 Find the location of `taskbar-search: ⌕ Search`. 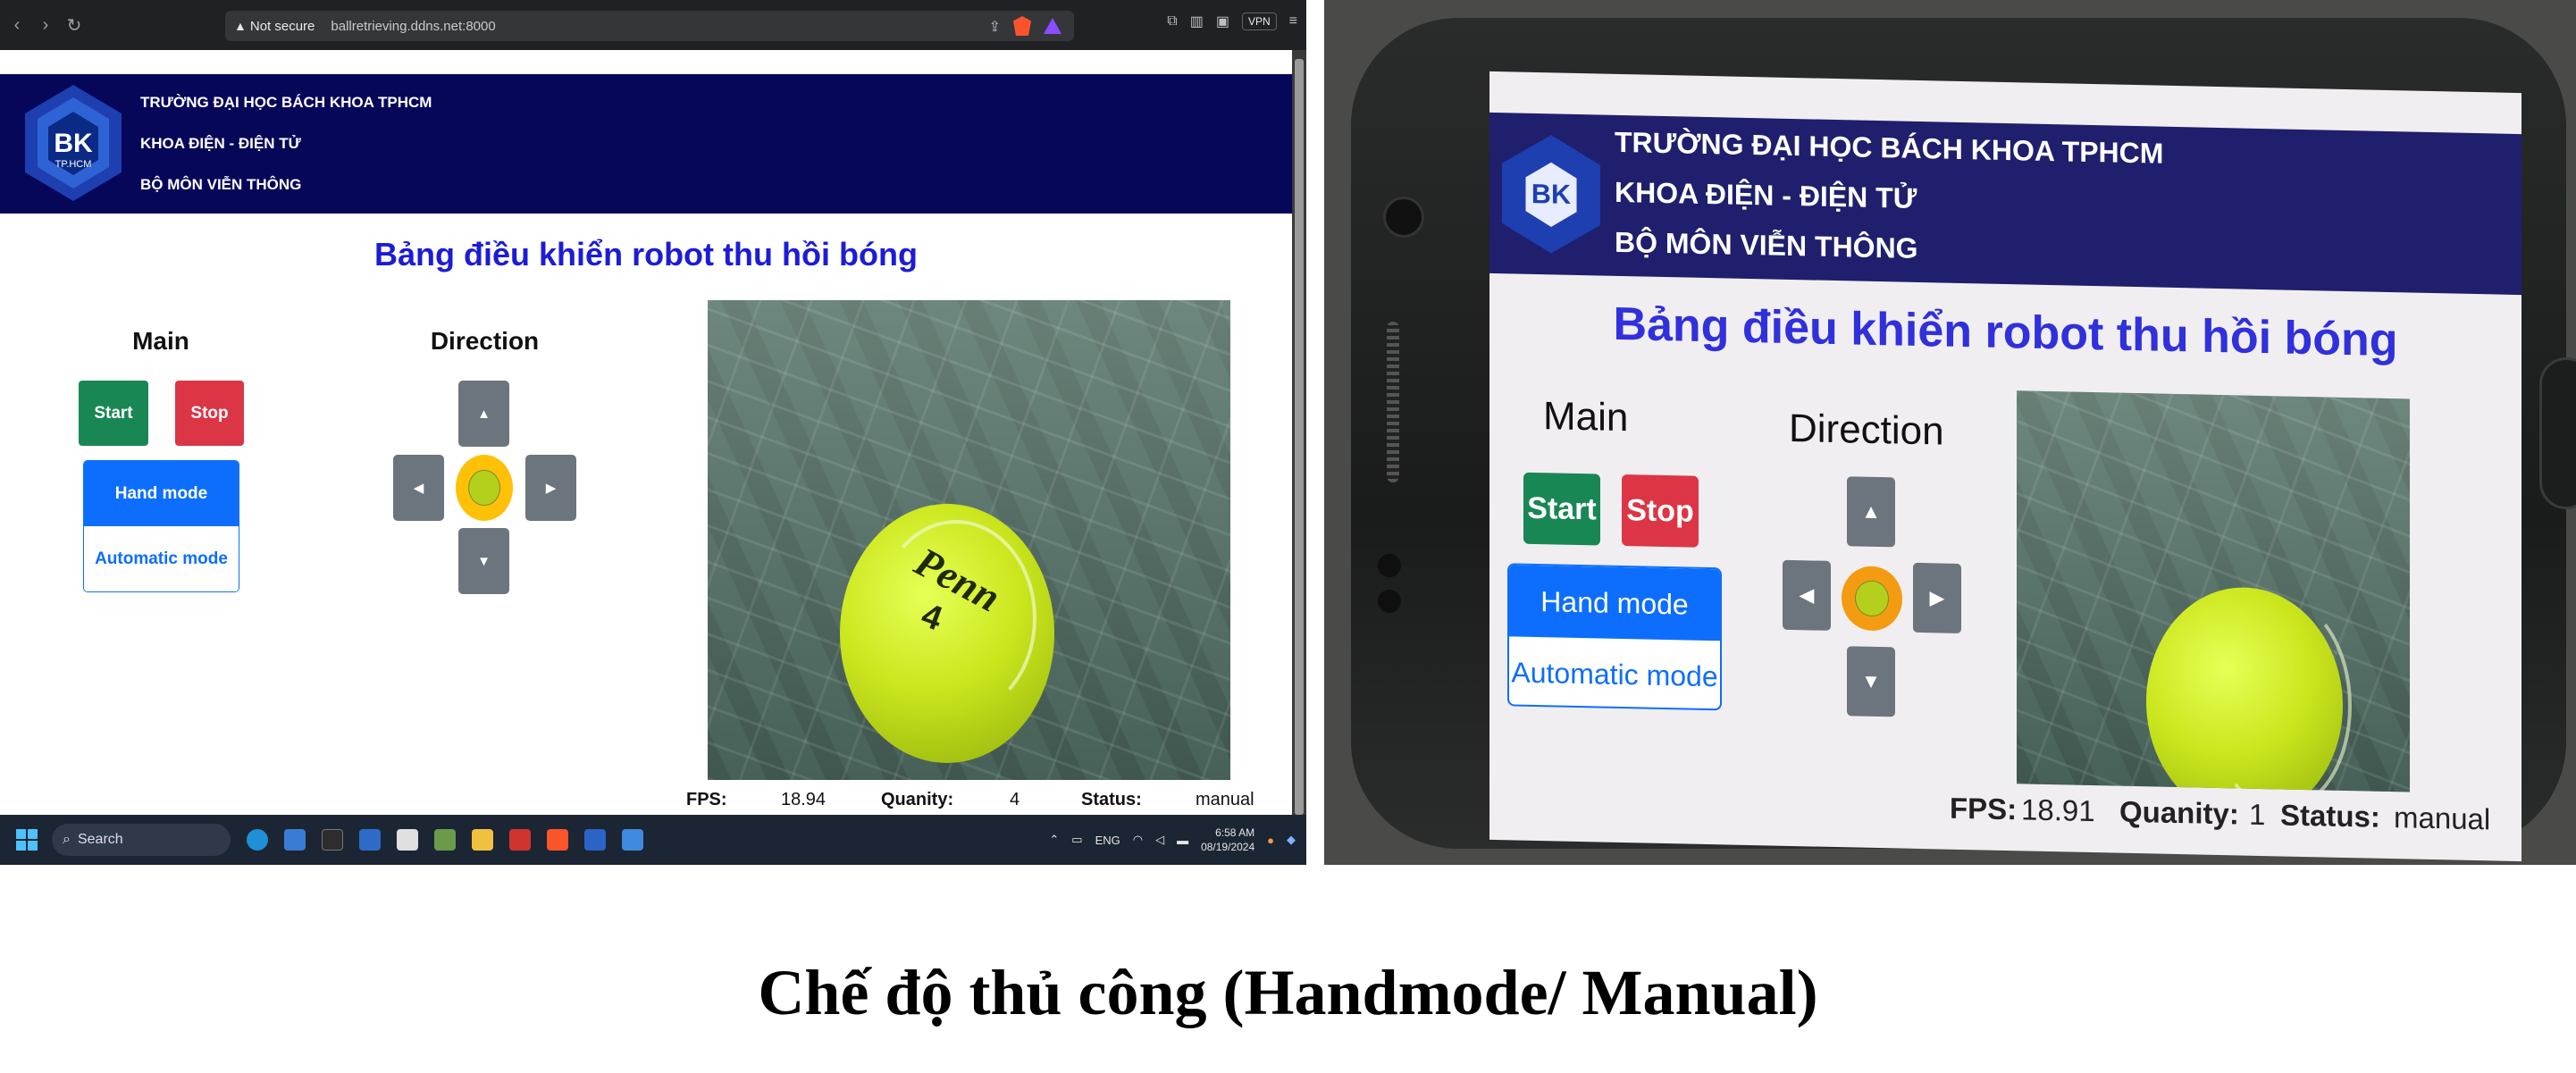

taskbar-search: ⌕ Search is located at coordinates (141, 840).